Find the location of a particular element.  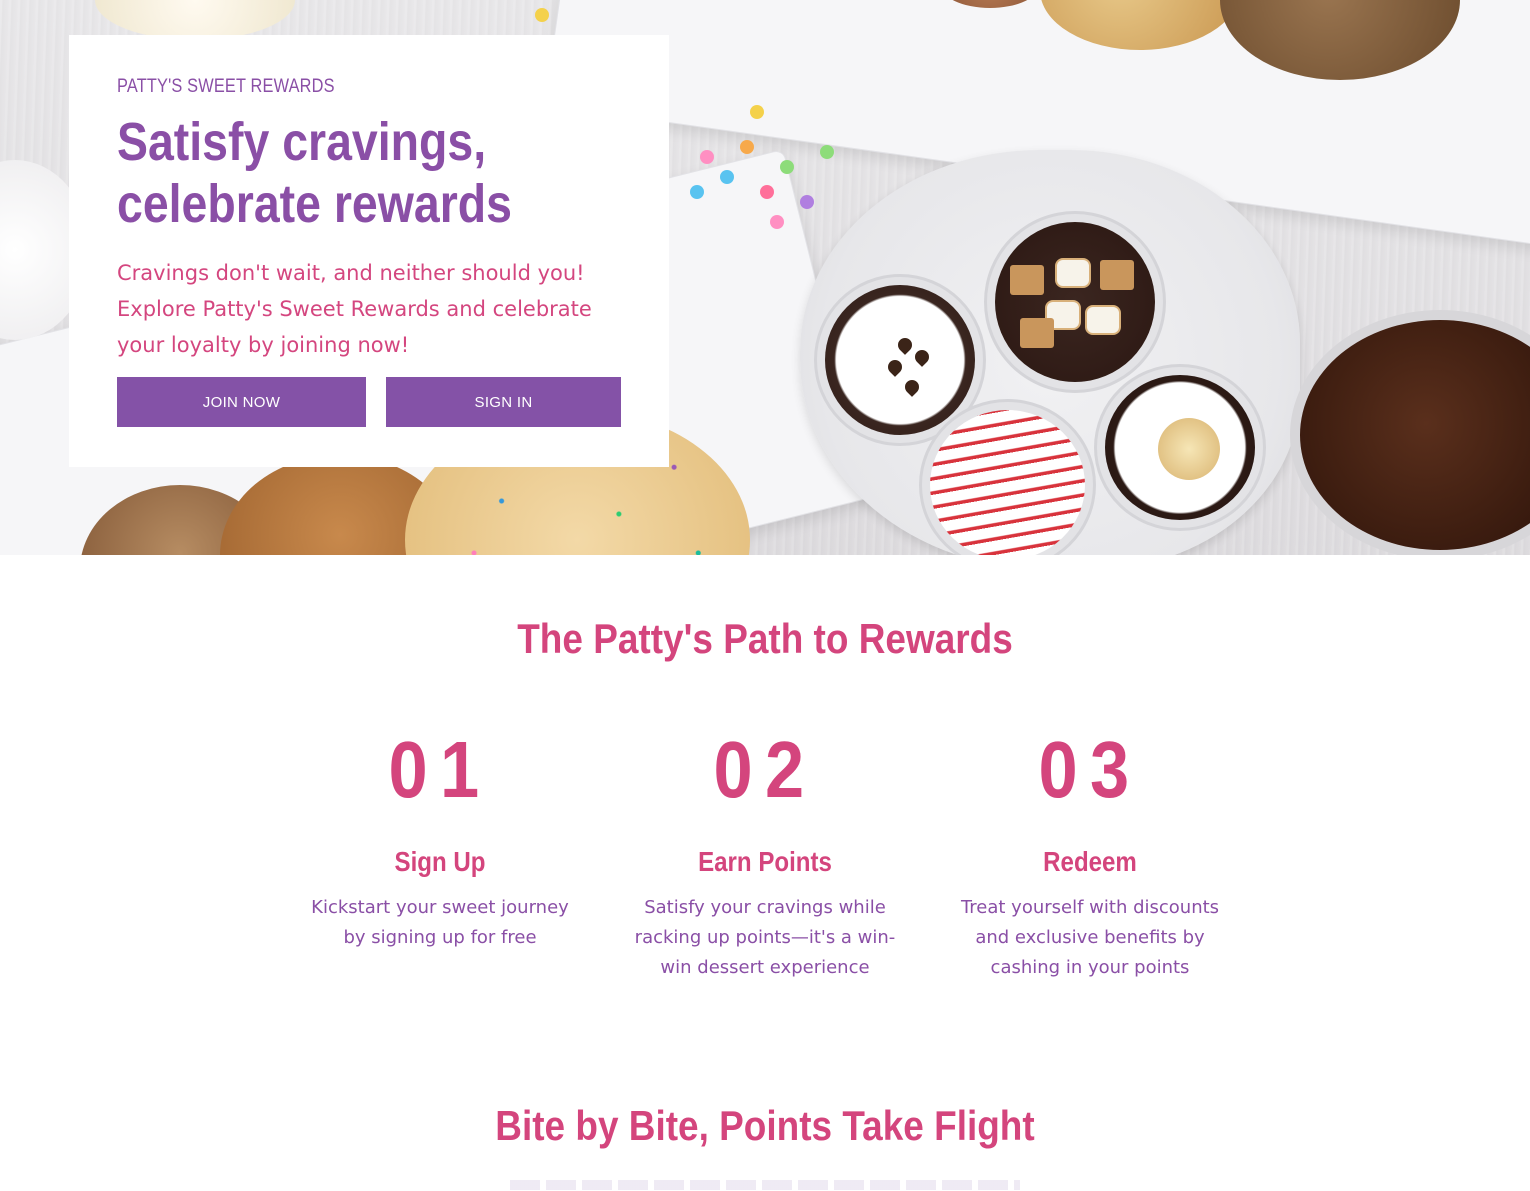

hero-title-line1: Satisfy cravings, is located at coordinates (302, 142).